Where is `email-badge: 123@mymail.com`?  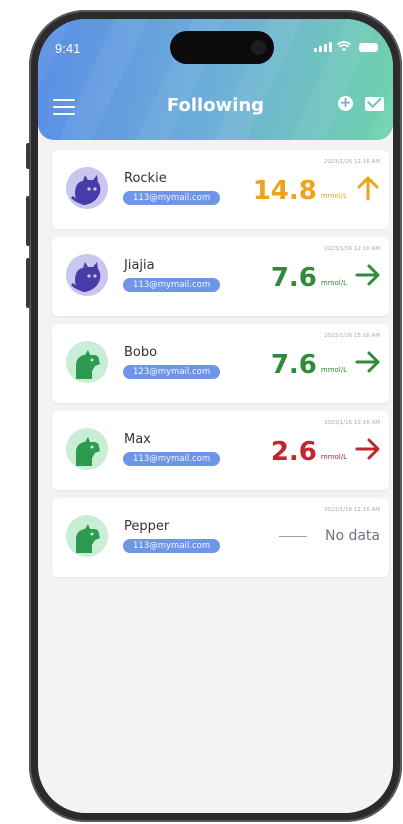 email-badge: 123@mymail.com is located at coordinates (172, 372).